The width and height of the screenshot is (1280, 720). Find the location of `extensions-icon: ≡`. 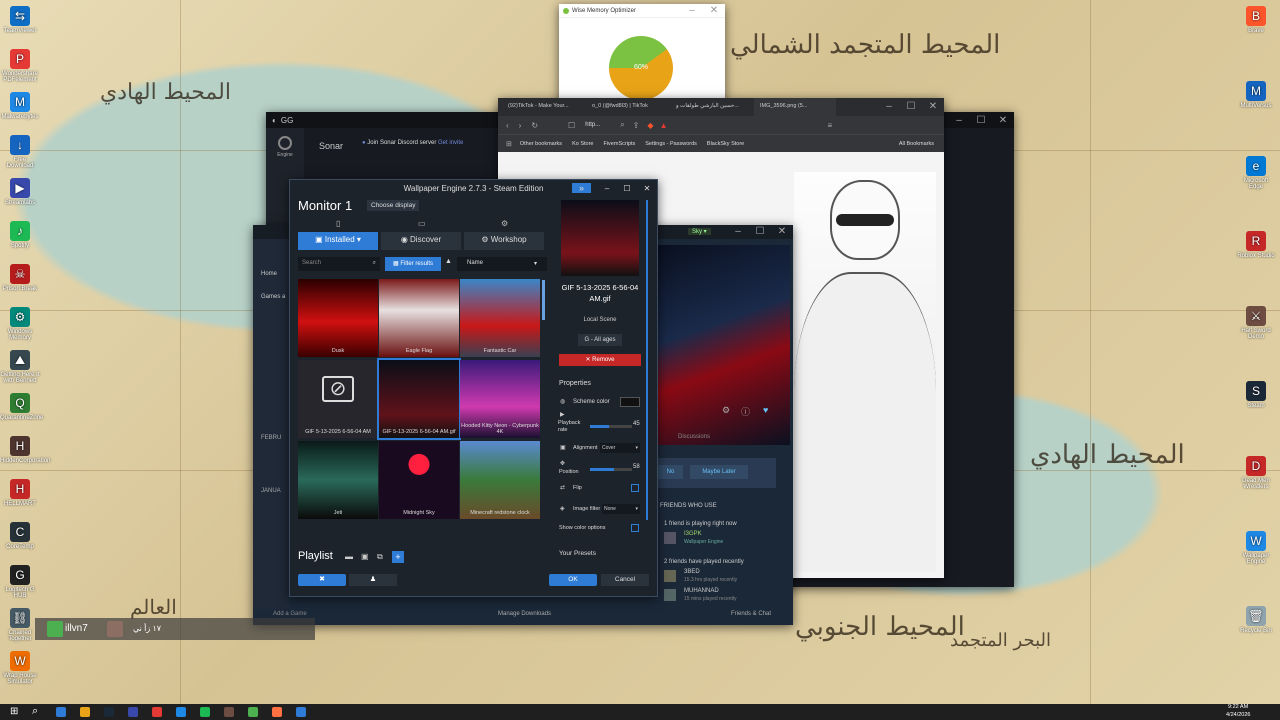

extensions-icon: ≡ is located at coordinates (830, 125).